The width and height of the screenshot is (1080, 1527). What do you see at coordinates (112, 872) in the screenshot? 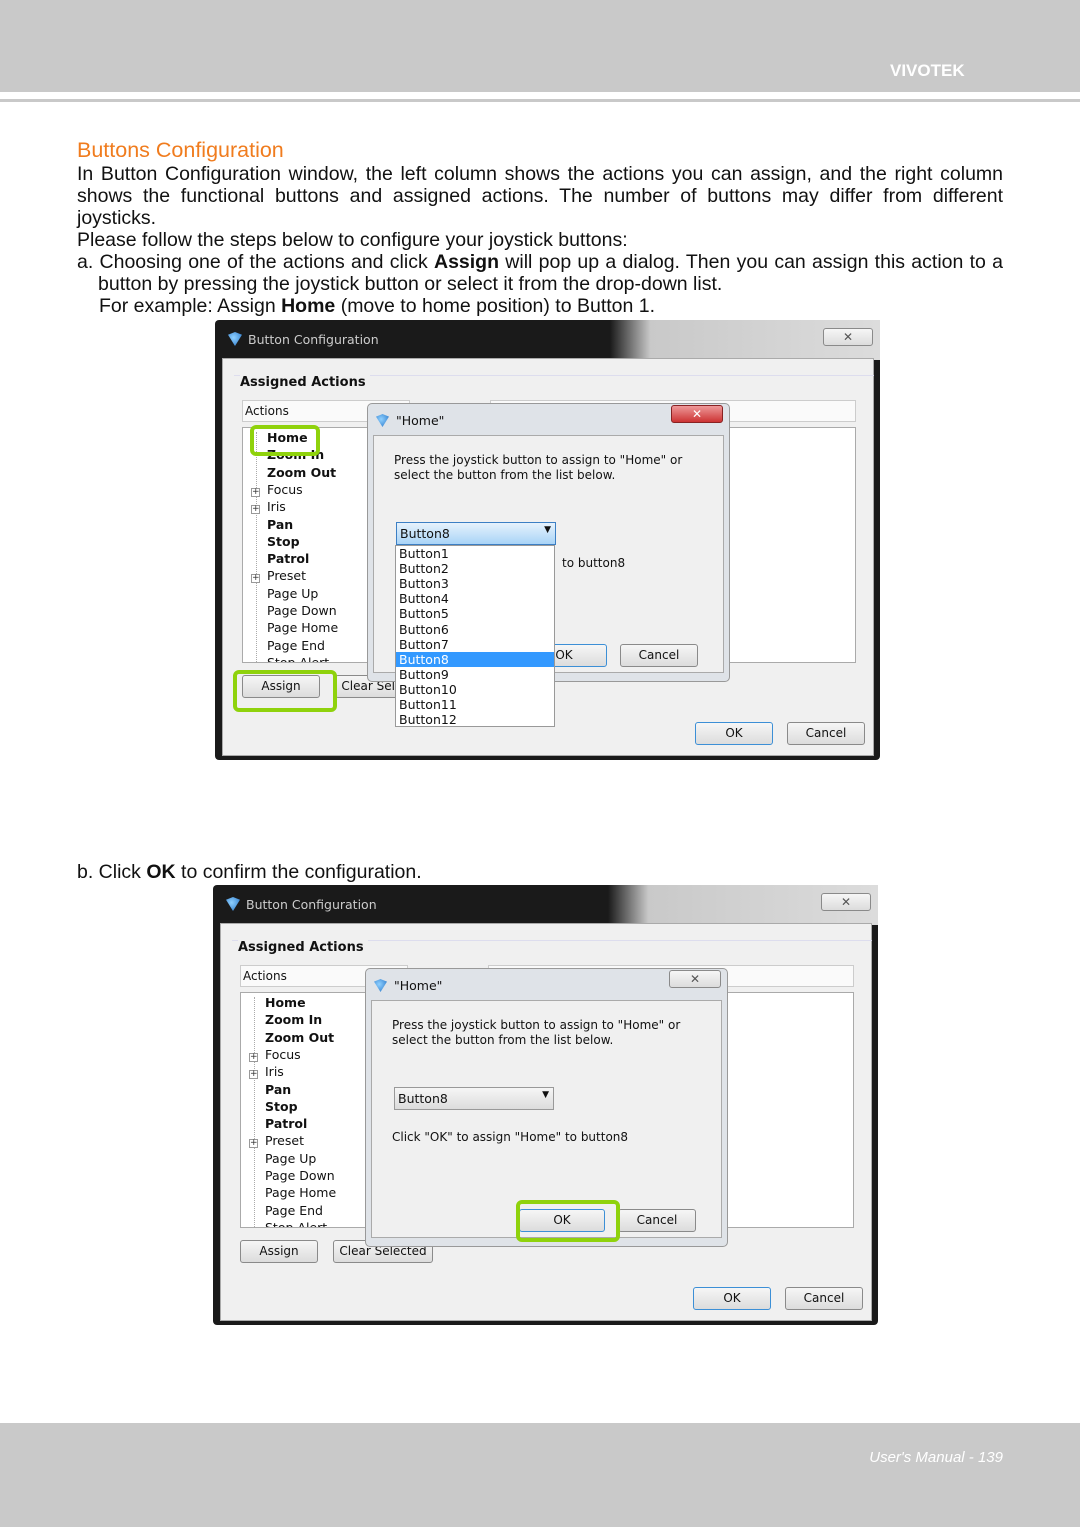
I see `step-b-text: b. Click` at bounding box center [112, 872].